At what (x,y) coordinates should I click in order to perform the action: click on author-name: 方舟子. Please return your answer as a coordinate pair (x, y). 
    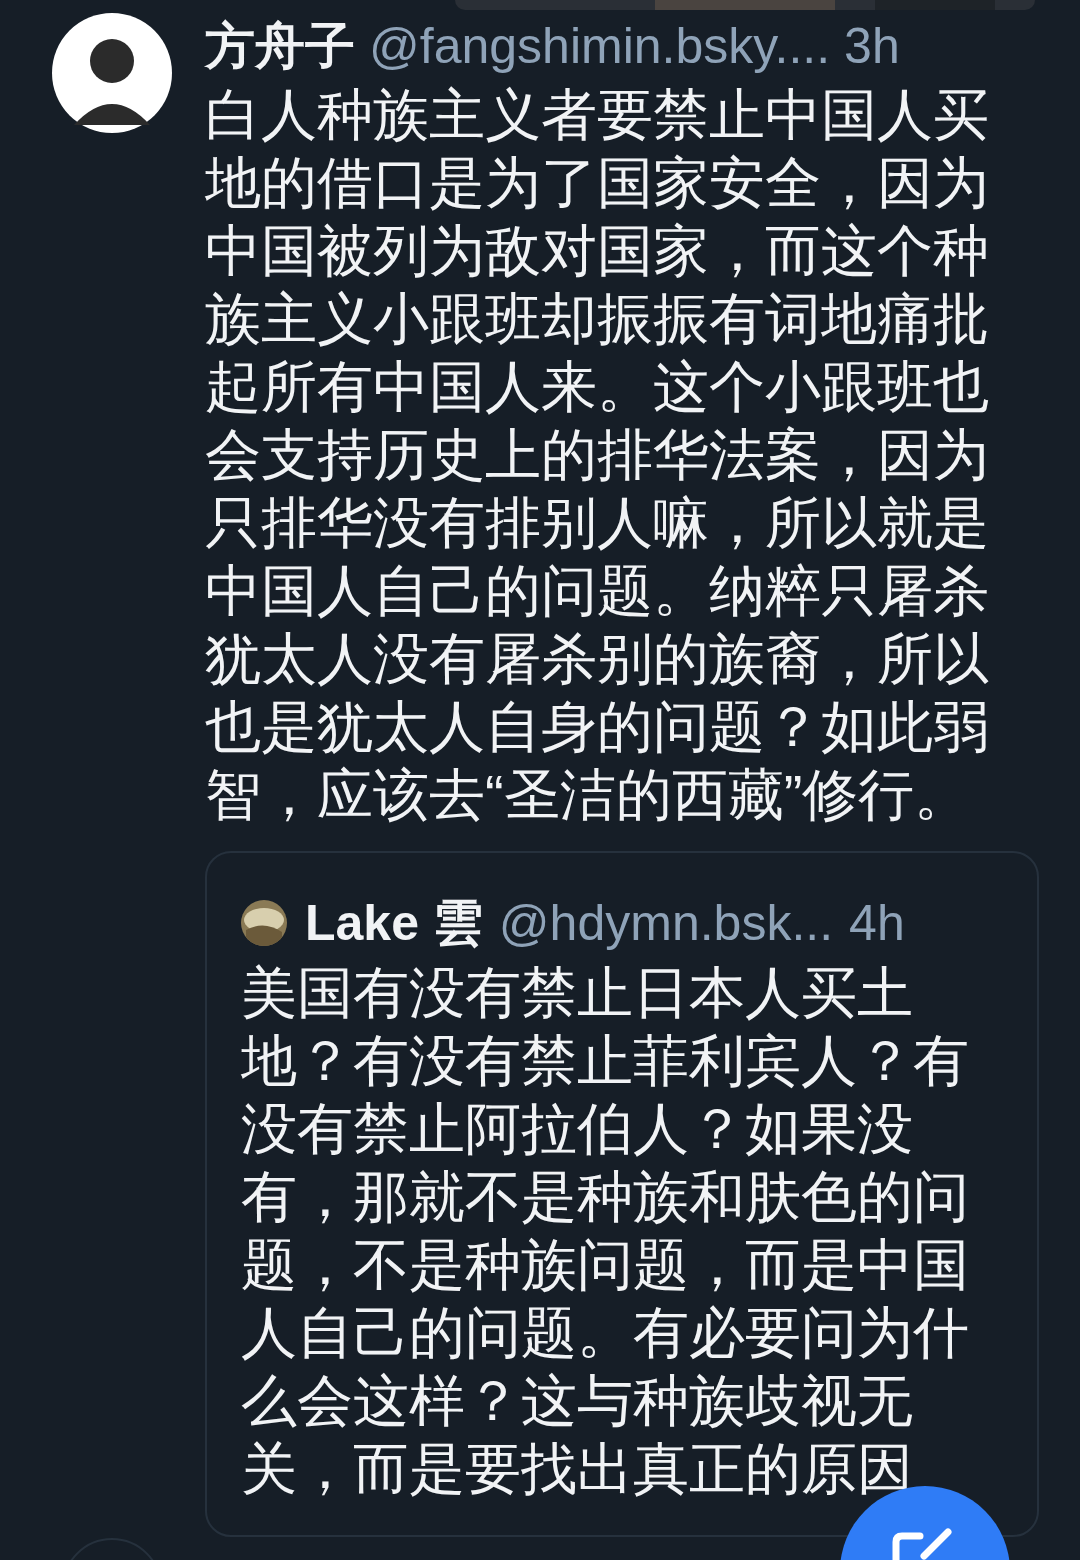
    Looking at the image, I should click on (280, 46).